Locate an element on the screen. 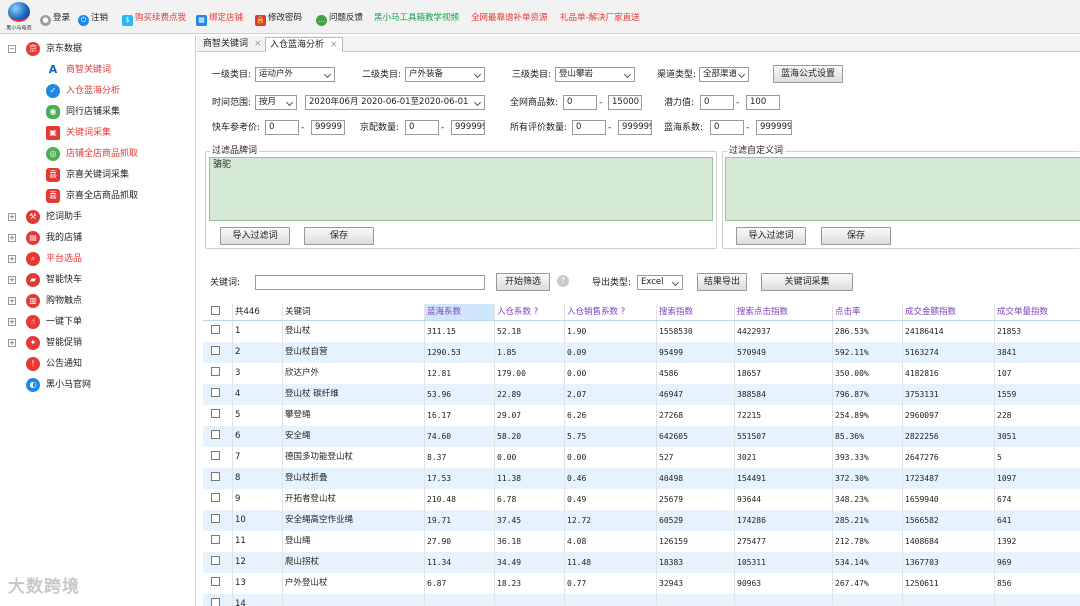  order-resource-link: 全网最靠谱补单资源 is located at coordinates (509, 18).